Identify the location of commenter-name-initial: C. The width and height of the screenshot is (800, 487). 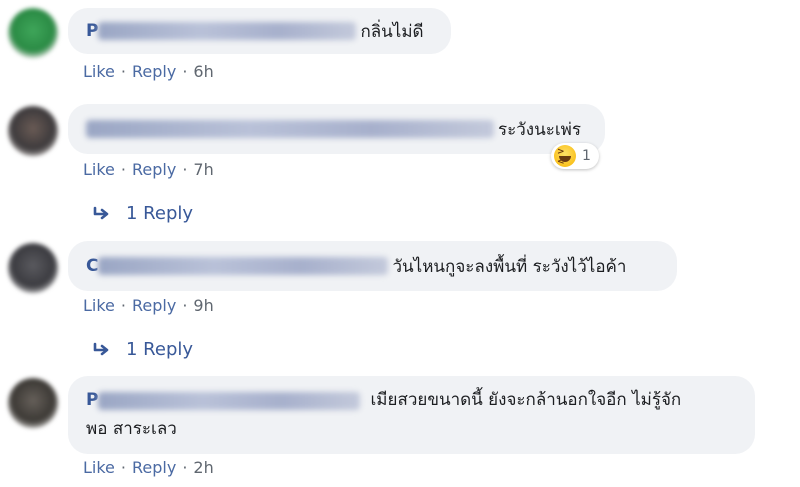
(92, 266).